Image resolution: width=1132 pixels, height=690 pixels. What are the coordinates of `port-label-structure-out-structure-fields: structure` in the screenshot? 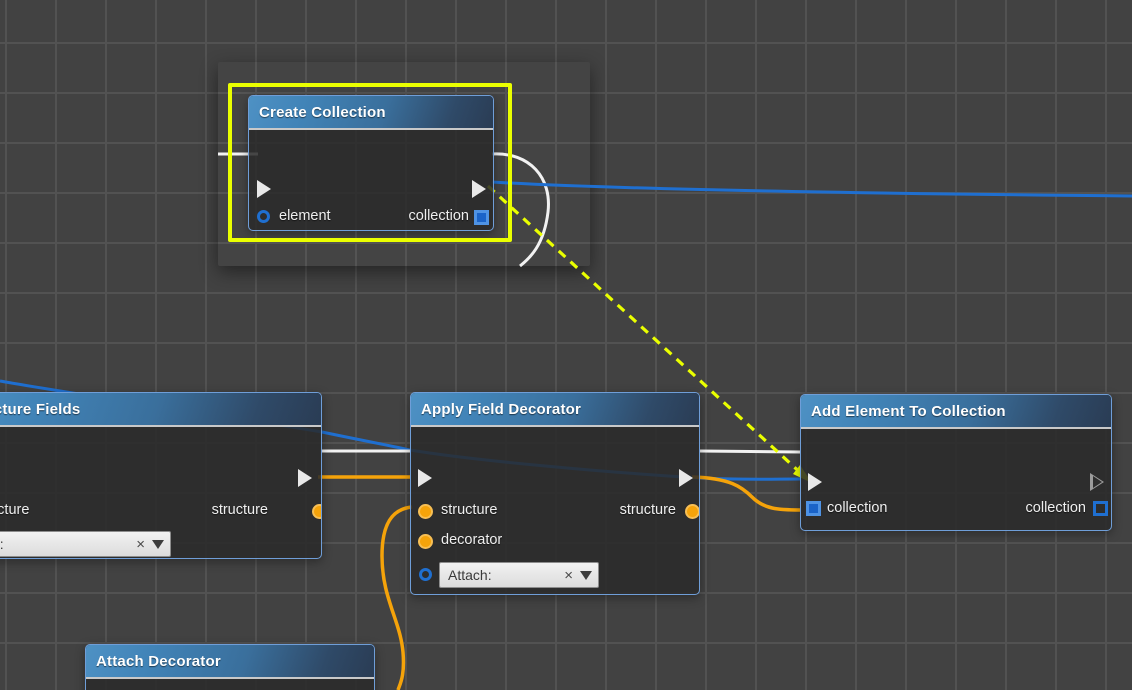 It's located at (239, 510).